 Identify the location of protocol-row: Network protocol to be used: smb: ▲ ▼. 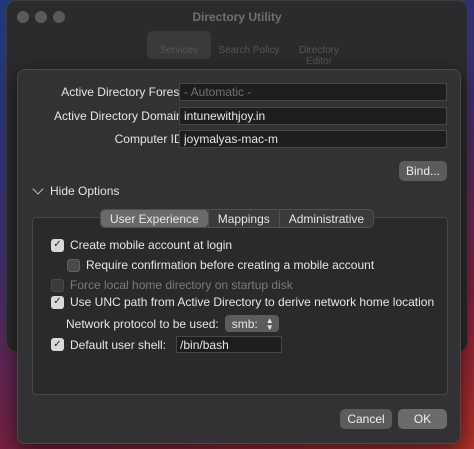
(172, 323).